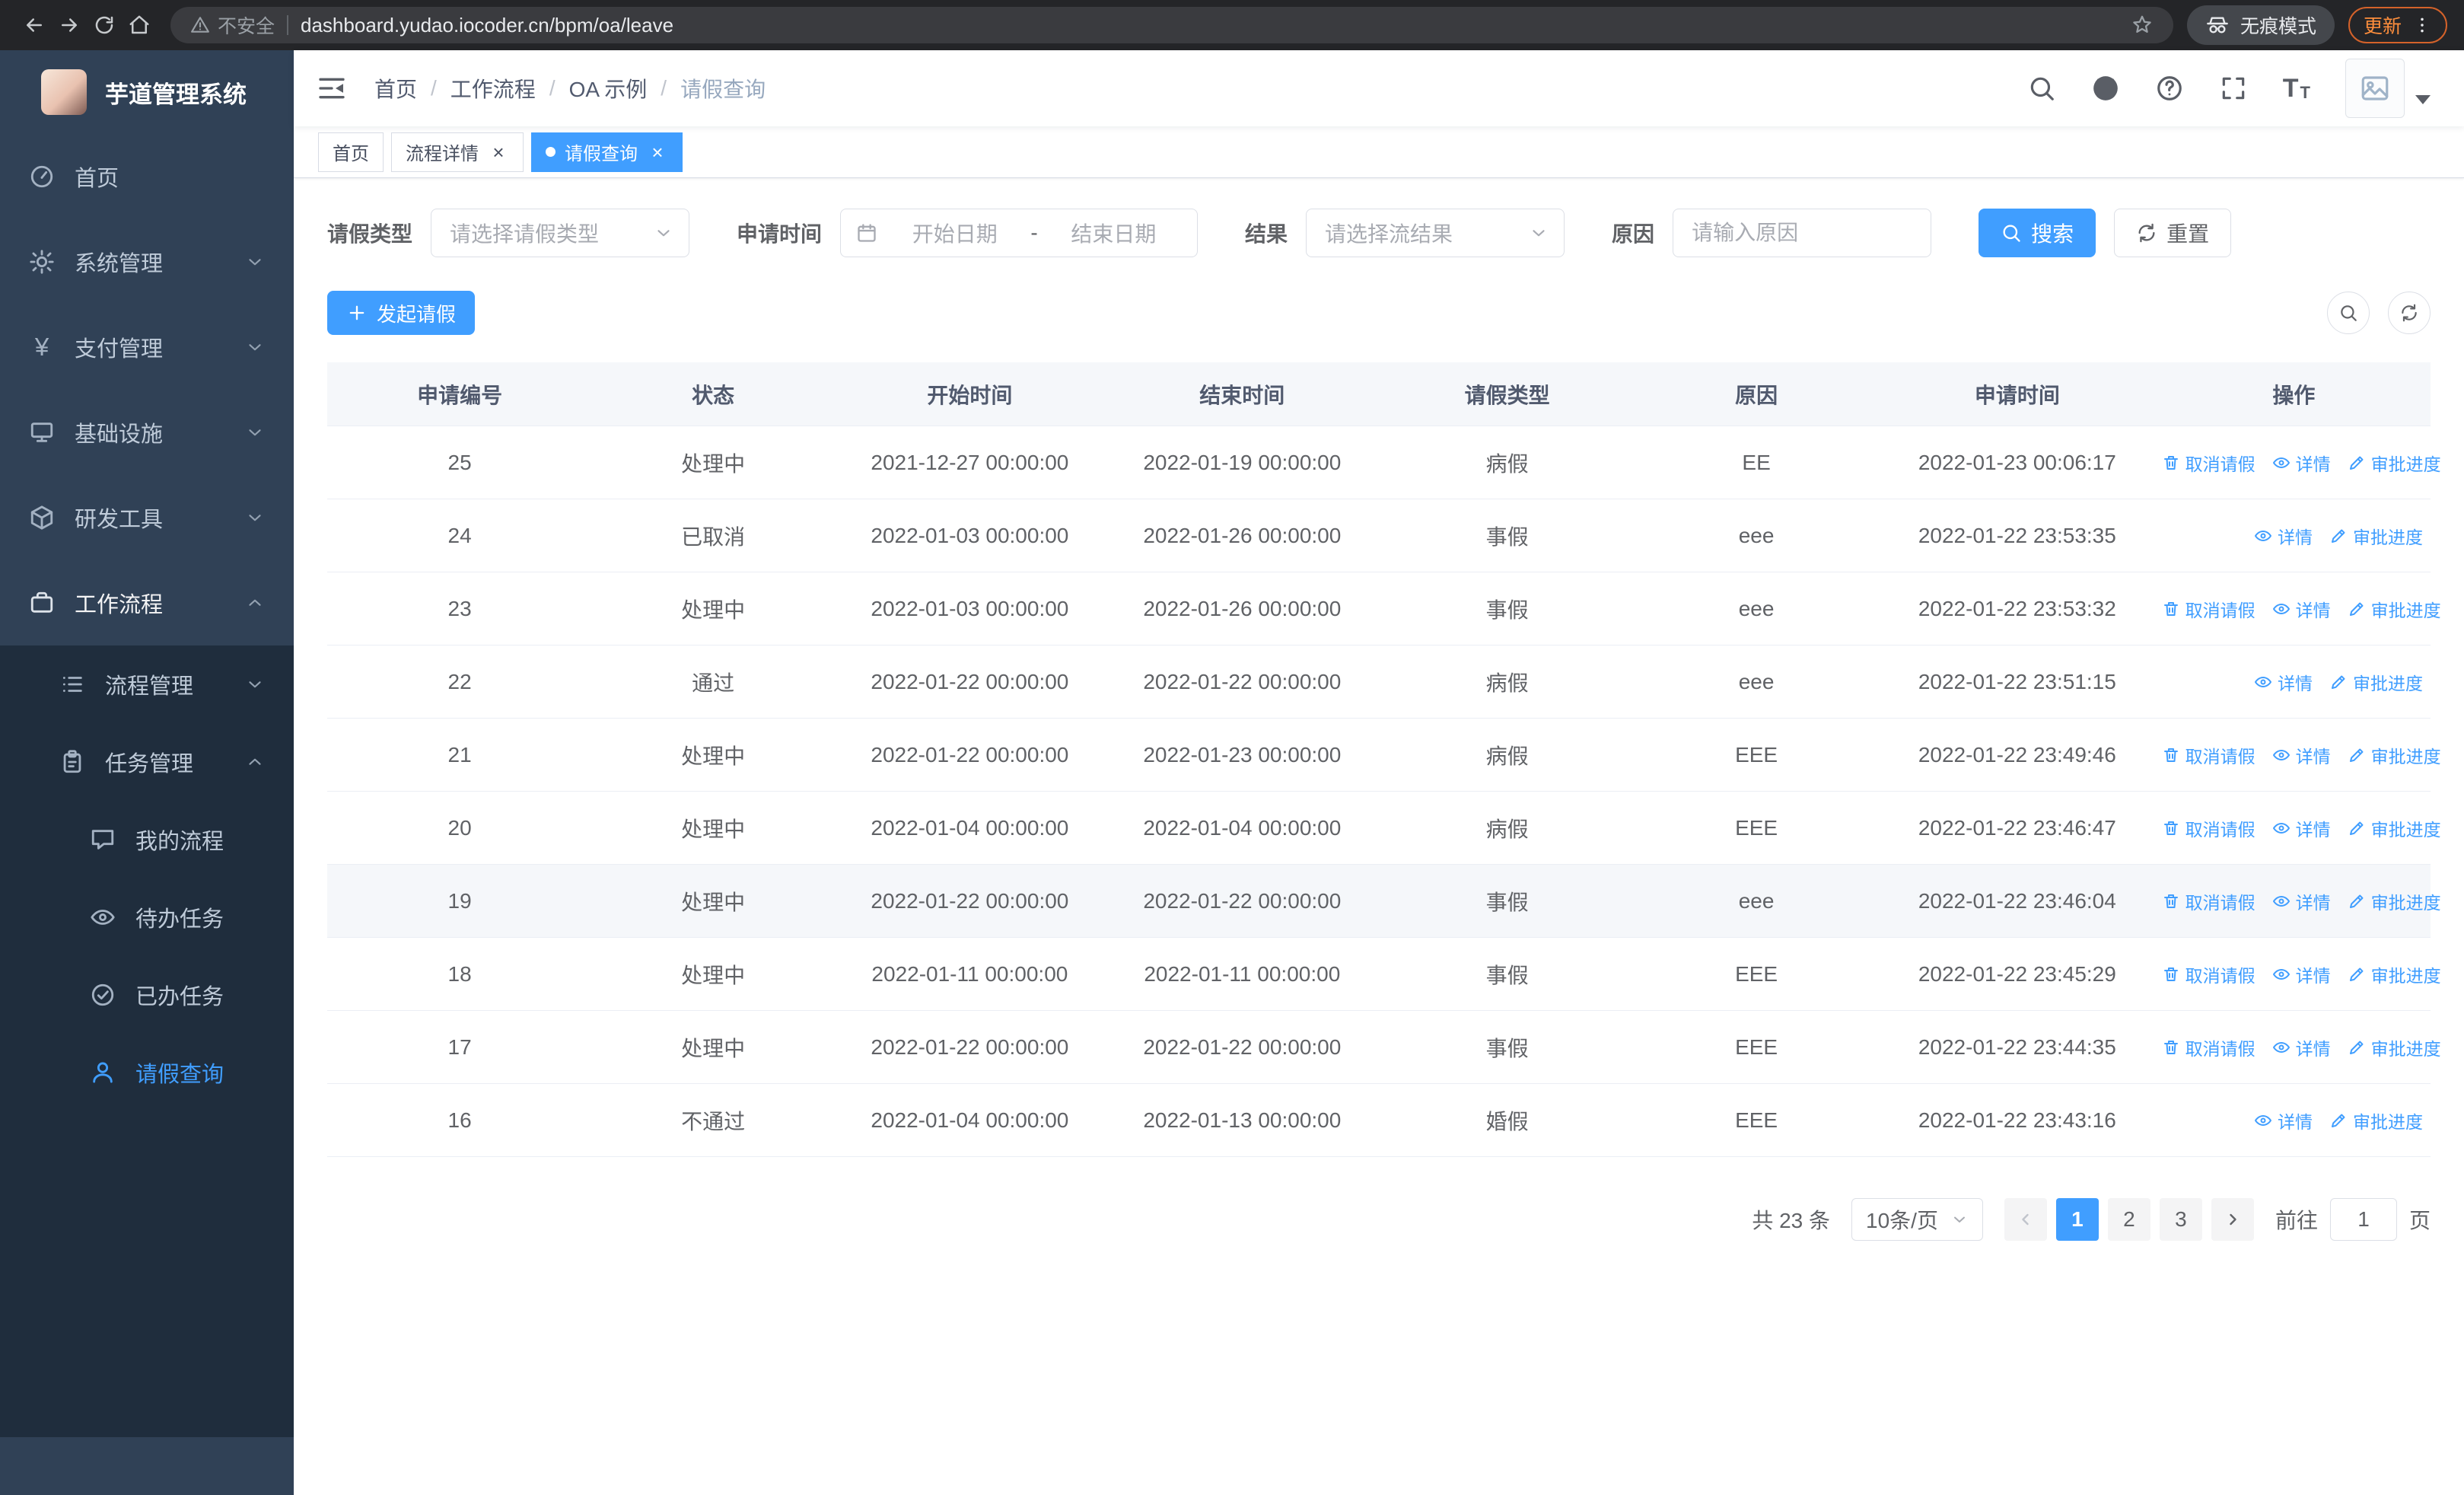 The height and width of the screenshot is (1495, 2464). Describe the element at coordinates (1917, 1219) in the screenshot. I see `page-size-select: 10条/页` at that location.